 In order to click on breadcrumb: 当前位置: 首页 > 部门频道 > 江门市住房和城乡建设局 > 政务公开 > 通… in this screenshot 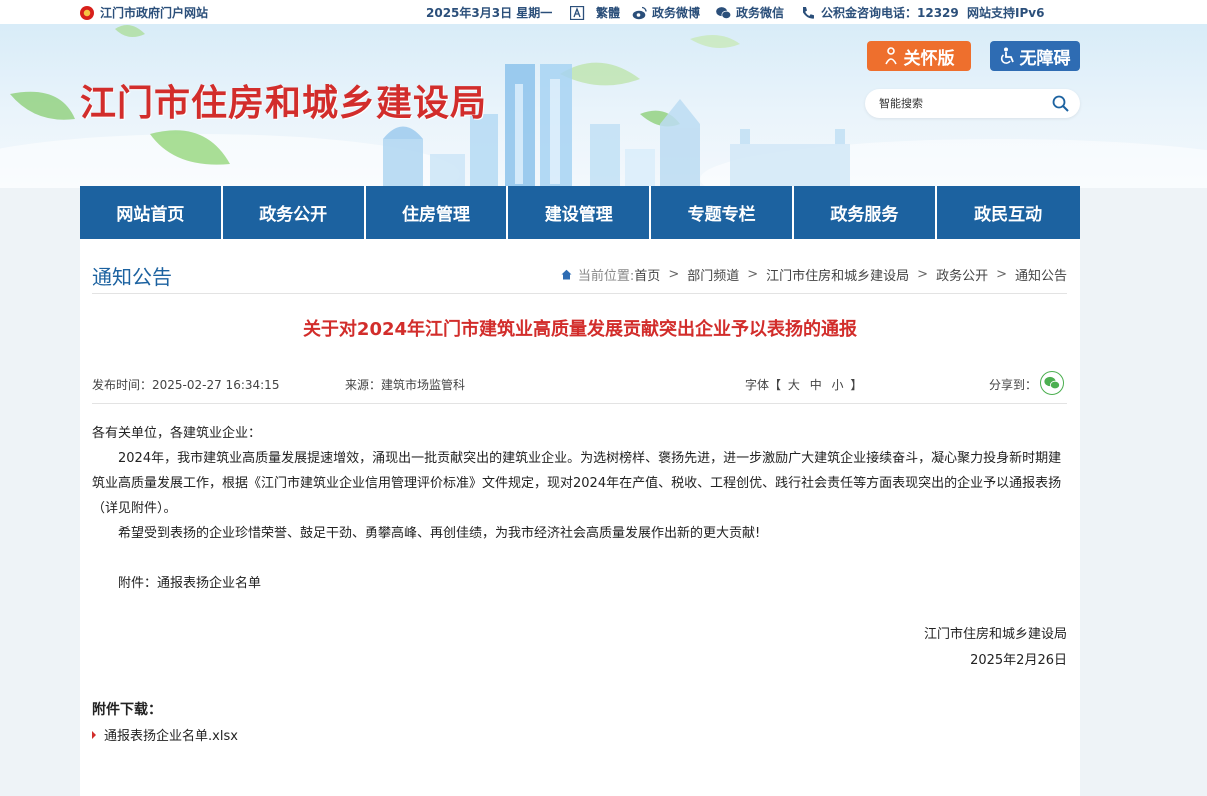, I will do `click(814, 274)`.